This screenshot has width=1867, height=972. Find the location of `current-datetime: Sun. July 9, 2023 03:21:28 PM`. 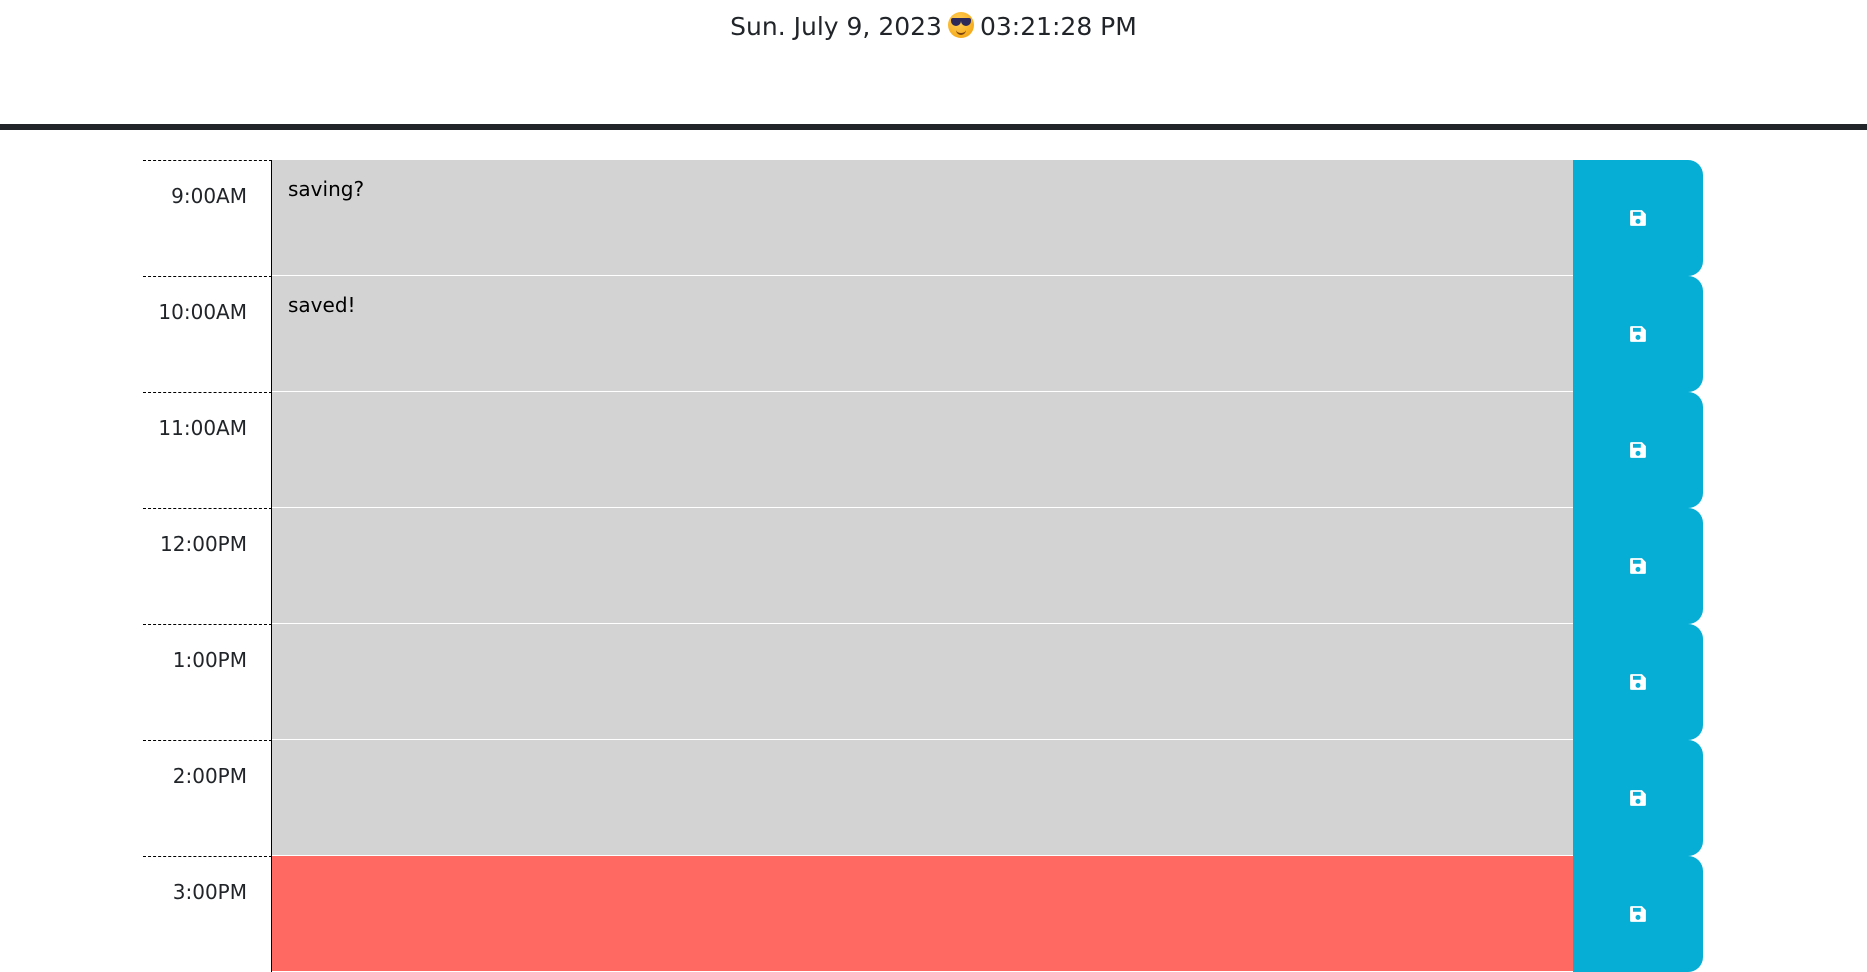

current-datetime: Sun. July 9, 2023 03:21:28 PM is located at coordinates (933, 26).